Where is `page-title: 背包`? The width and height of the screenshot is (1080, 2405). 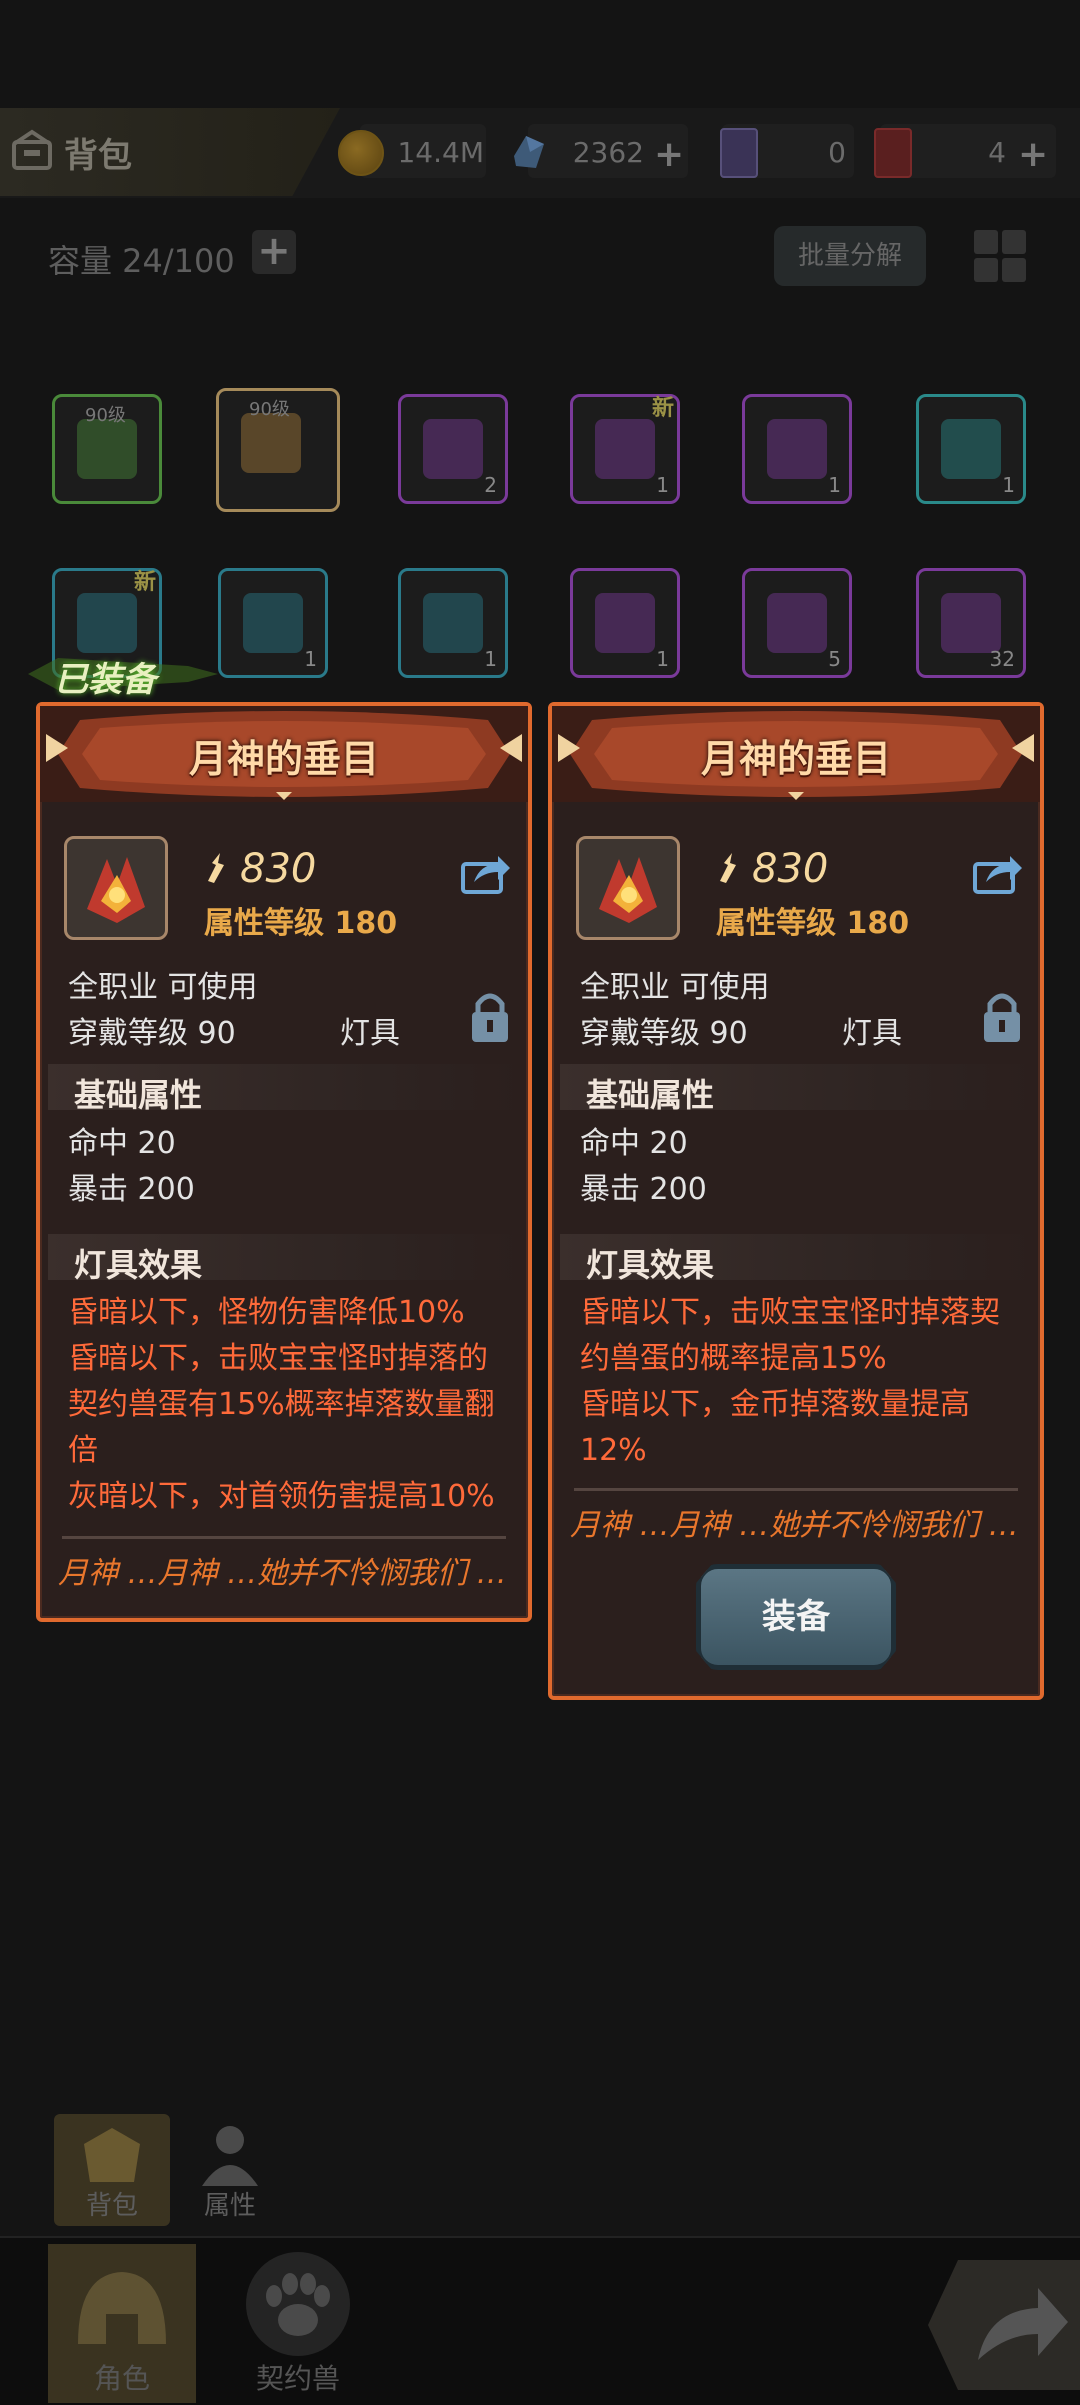 page-title: 背包 is located at coordinates (98, 156).